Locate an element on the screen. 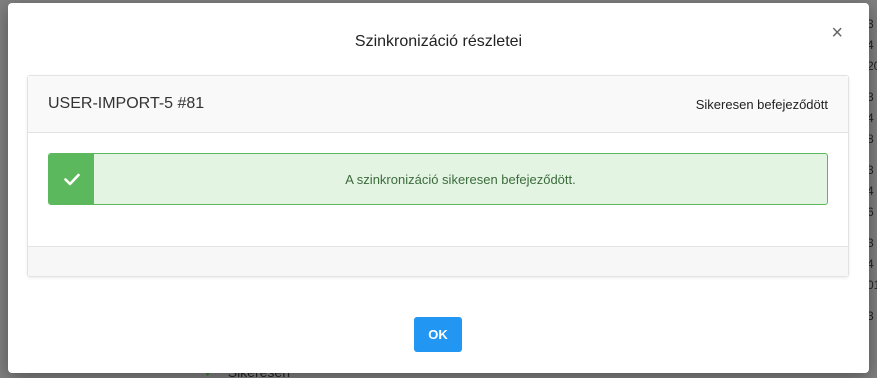 The height and width of the screenshot is (378, 877). job-status: Sikeresen befejeződött is located at coordinates (761, 104).